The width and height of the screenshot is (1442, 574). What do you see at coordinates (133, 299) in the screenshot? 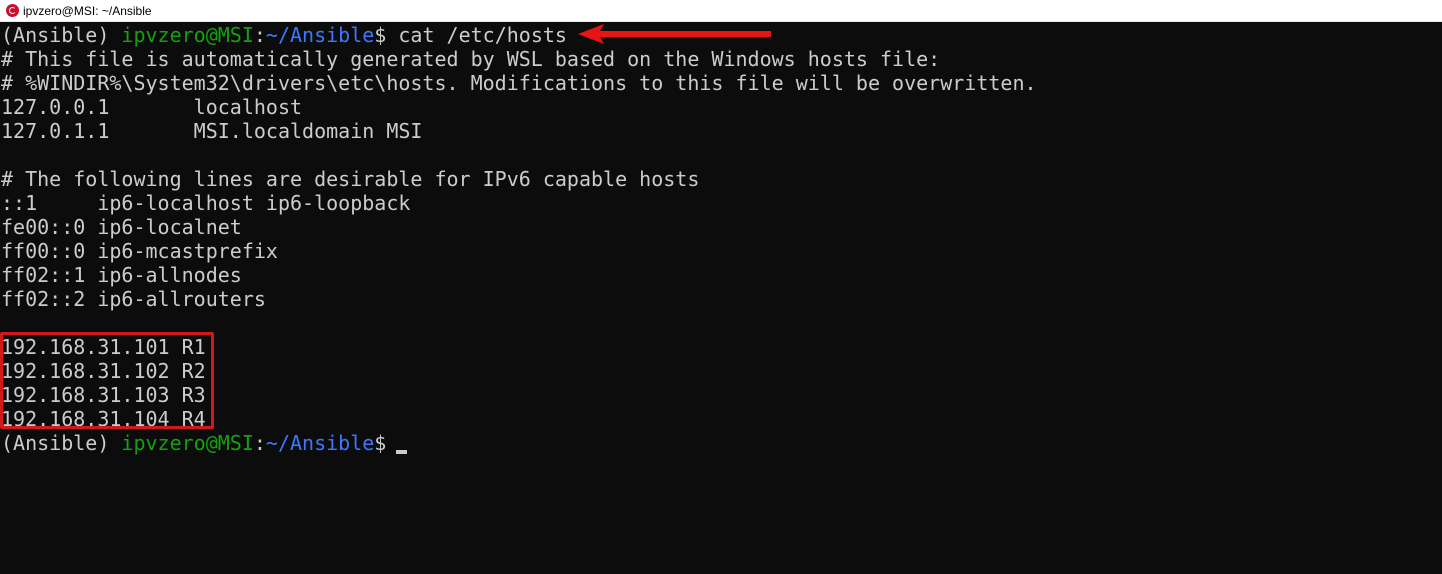
I see `output-line: ff02::2 ip6-allrouters` at bounding box center [133, 299].